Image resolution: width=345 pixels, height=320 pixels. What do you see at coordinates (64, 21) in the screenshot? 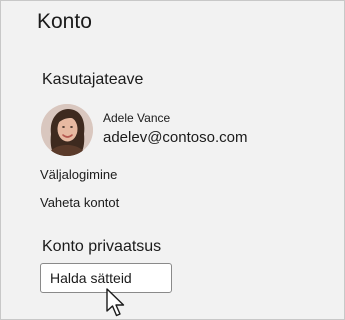
I see `panel-title: Konto` at bounding box center [64, 21].